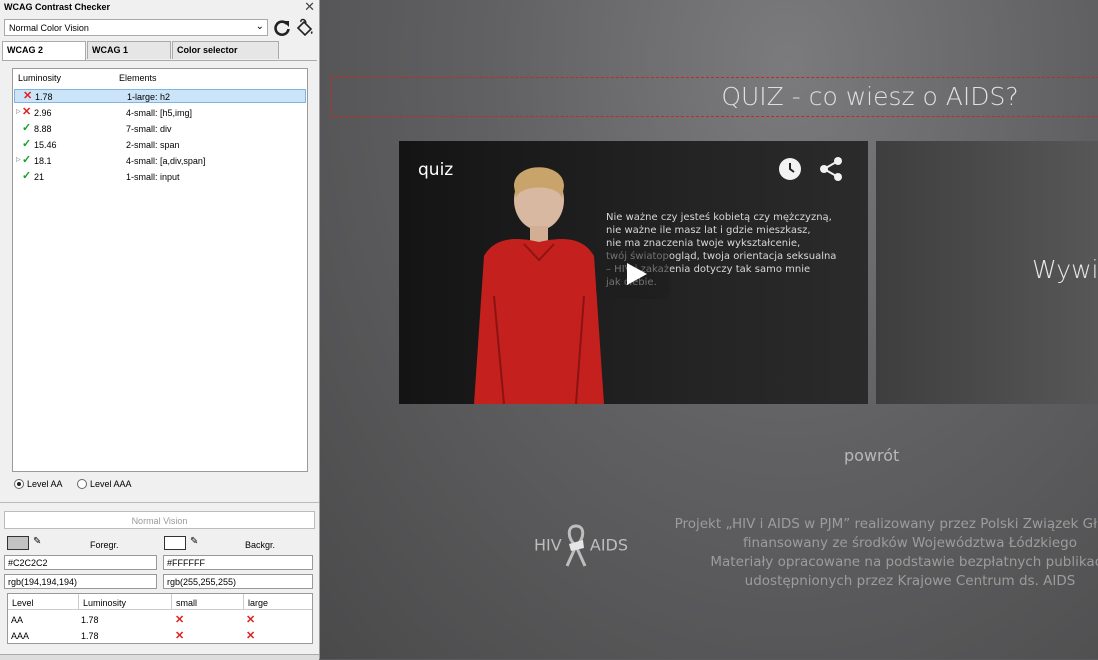 The height and width of the screenshot is (660, 1098). I want to click on list-row: ▷ ✓ 18.1 4-small: [a,div,span], so click(160, 161).